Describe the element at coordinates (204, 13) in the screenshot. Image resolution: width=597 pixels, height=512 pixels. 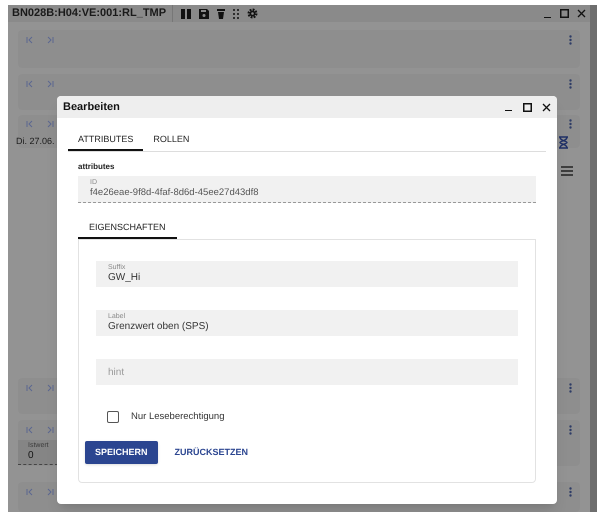
I see `save-icon` at that location.